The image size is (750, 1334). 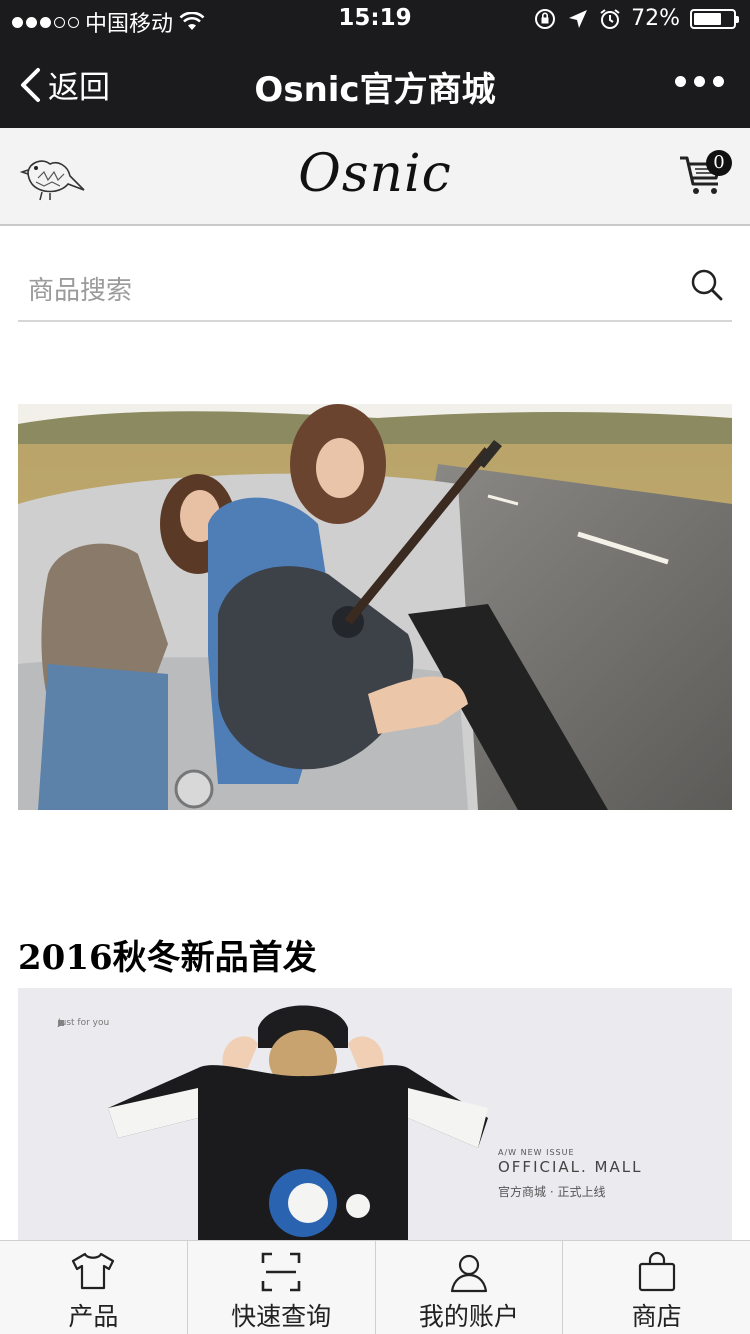 What do you see at coordinates (167, 958) in the screenshot?
I see `section-title: 2016秋冬新品首发` at bounding box center [167, 958].